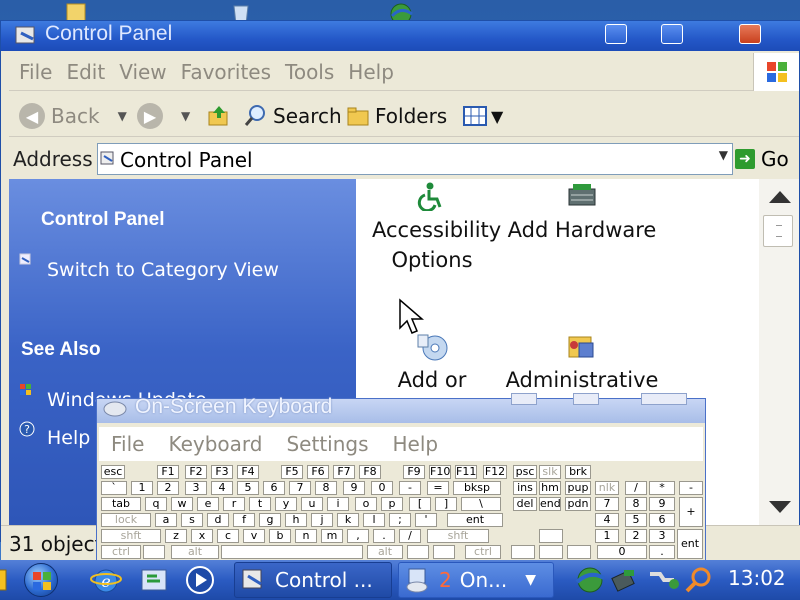  I want to click on osk-key: F5, so click(292, 472).